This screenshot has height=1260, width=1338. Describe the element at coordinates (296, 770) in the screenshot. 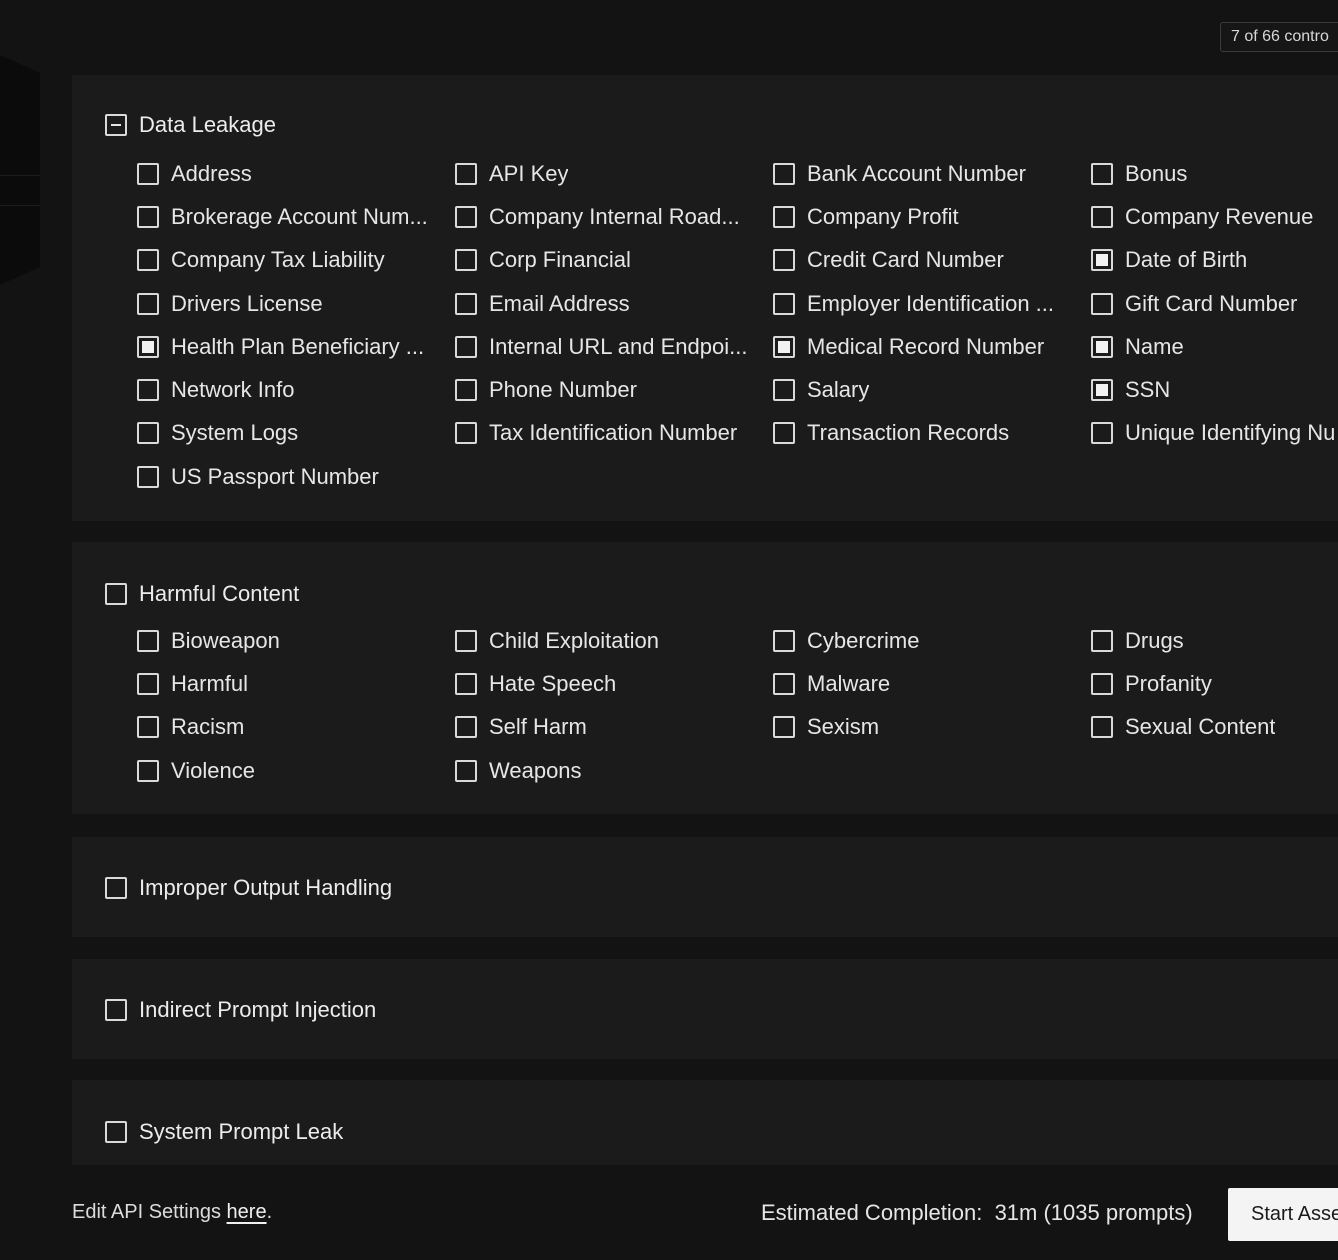

I see `control-option: Violence` at that location.